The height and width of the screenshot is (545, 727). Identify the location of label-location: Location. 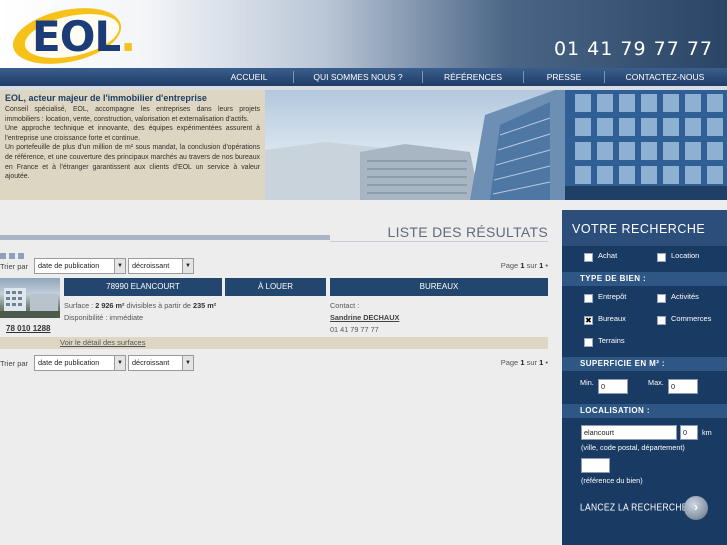
(685, 255).